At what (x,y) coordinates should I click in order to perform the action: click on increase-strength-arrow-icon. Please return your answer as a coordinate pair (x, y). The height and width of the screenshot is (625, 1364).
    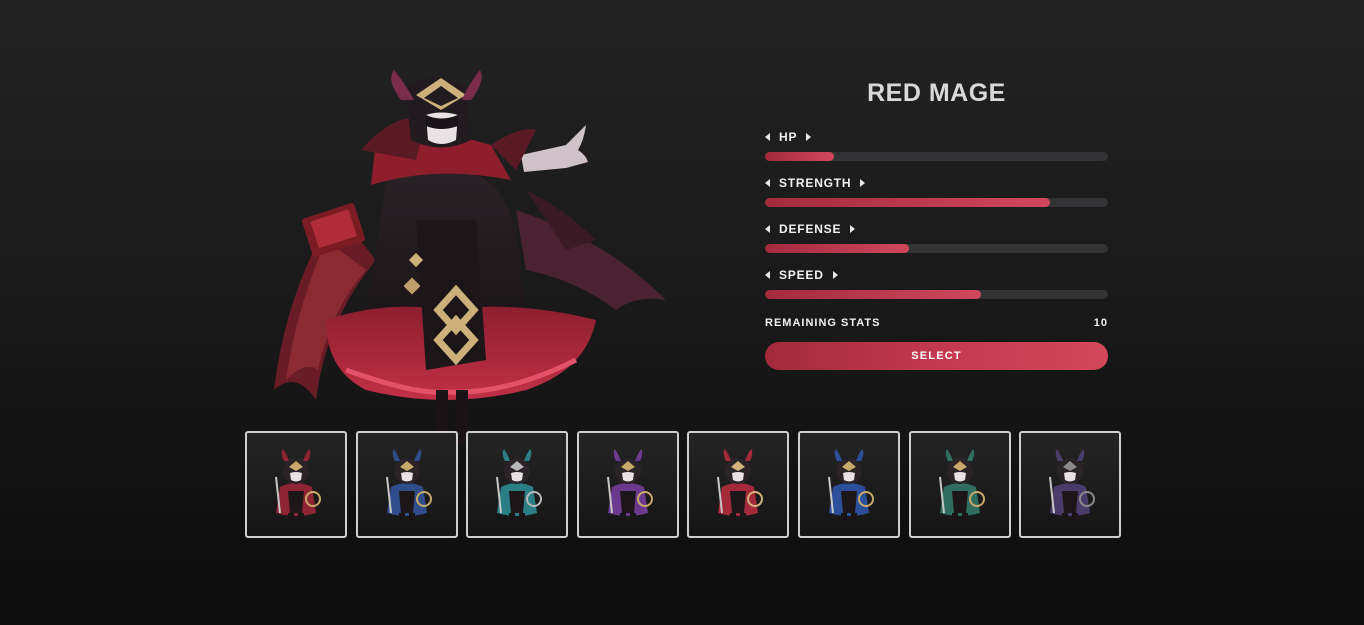
    Looking at the image, I should click on (863, 183).